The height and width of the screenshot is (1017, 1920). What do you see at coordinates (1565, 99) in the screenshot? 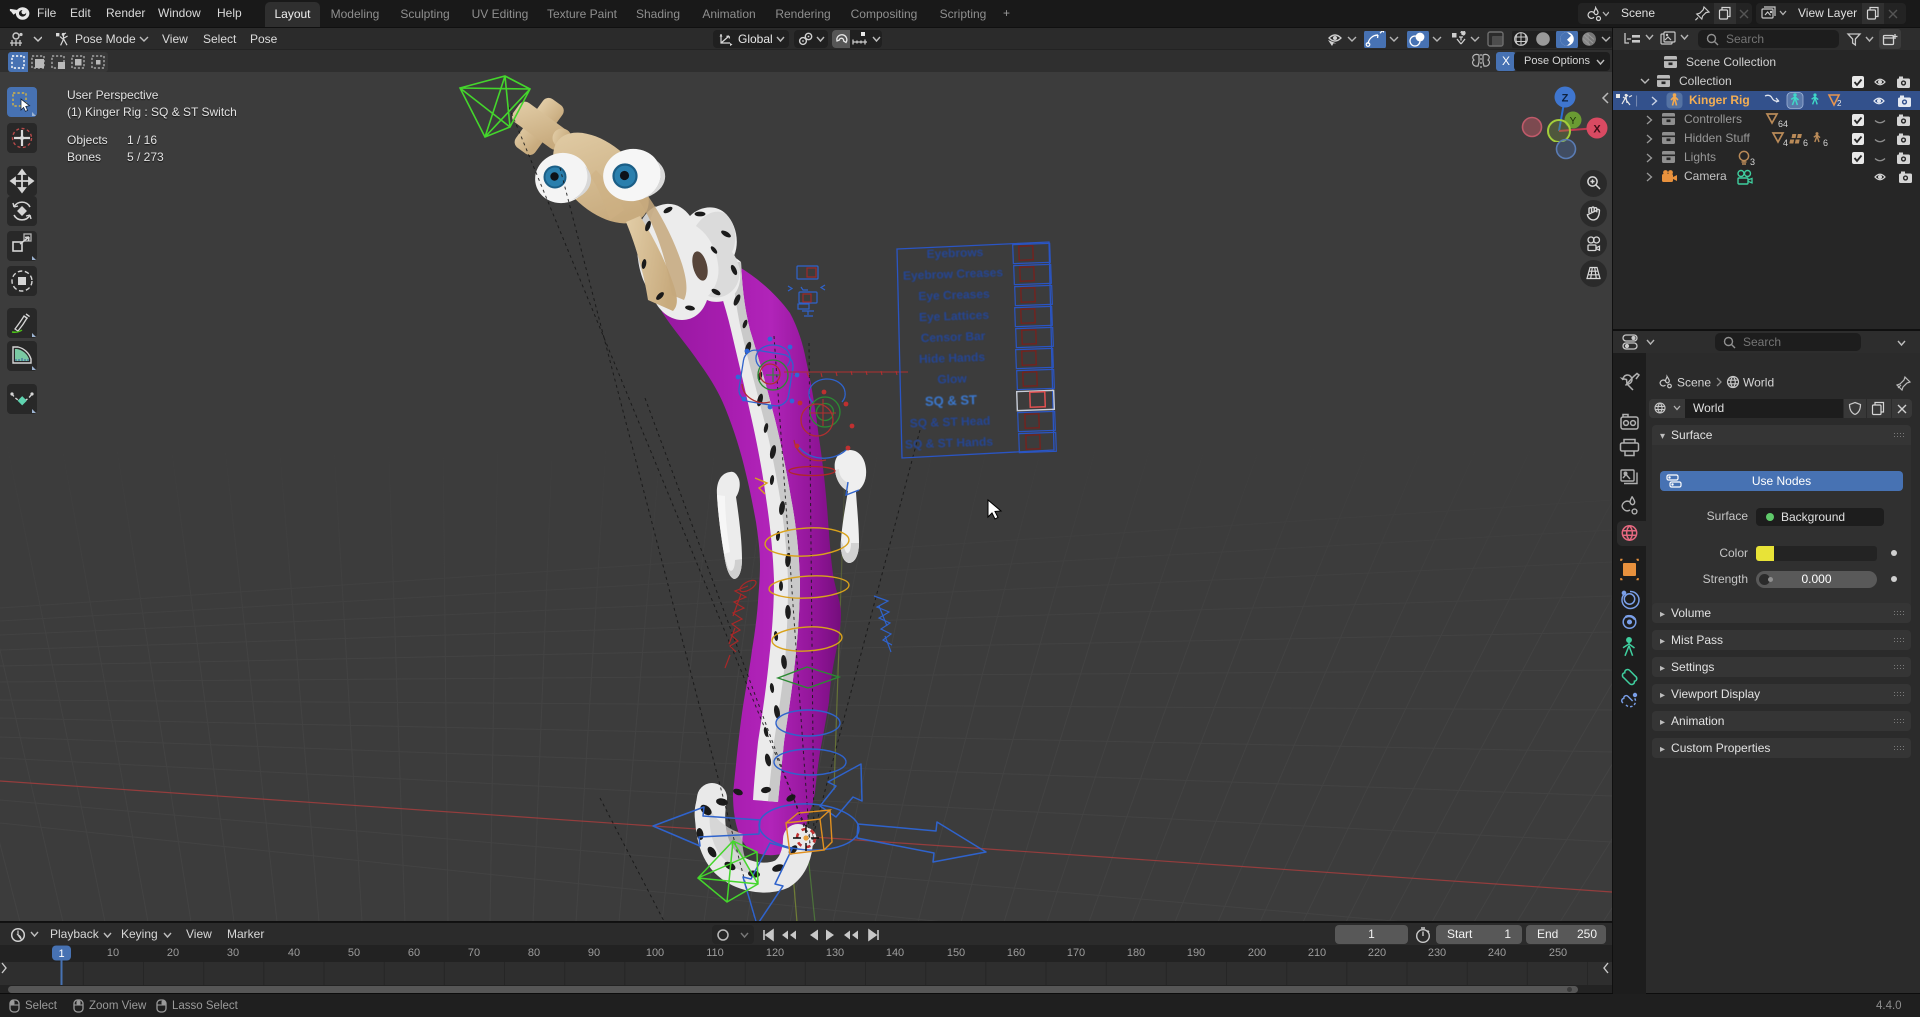
I see `svg-text: Z` at bounding box center [1565, 99].